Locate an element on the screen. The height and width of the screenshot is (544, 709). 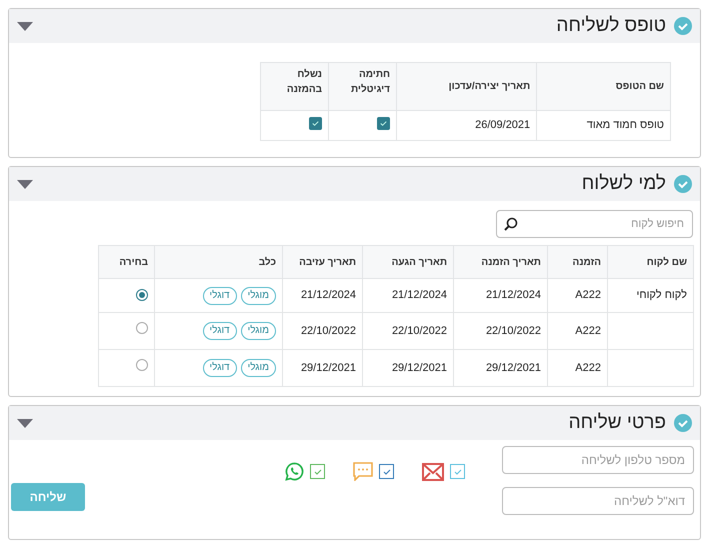
phone-bubble-icon is located at coordinates (294, 471).